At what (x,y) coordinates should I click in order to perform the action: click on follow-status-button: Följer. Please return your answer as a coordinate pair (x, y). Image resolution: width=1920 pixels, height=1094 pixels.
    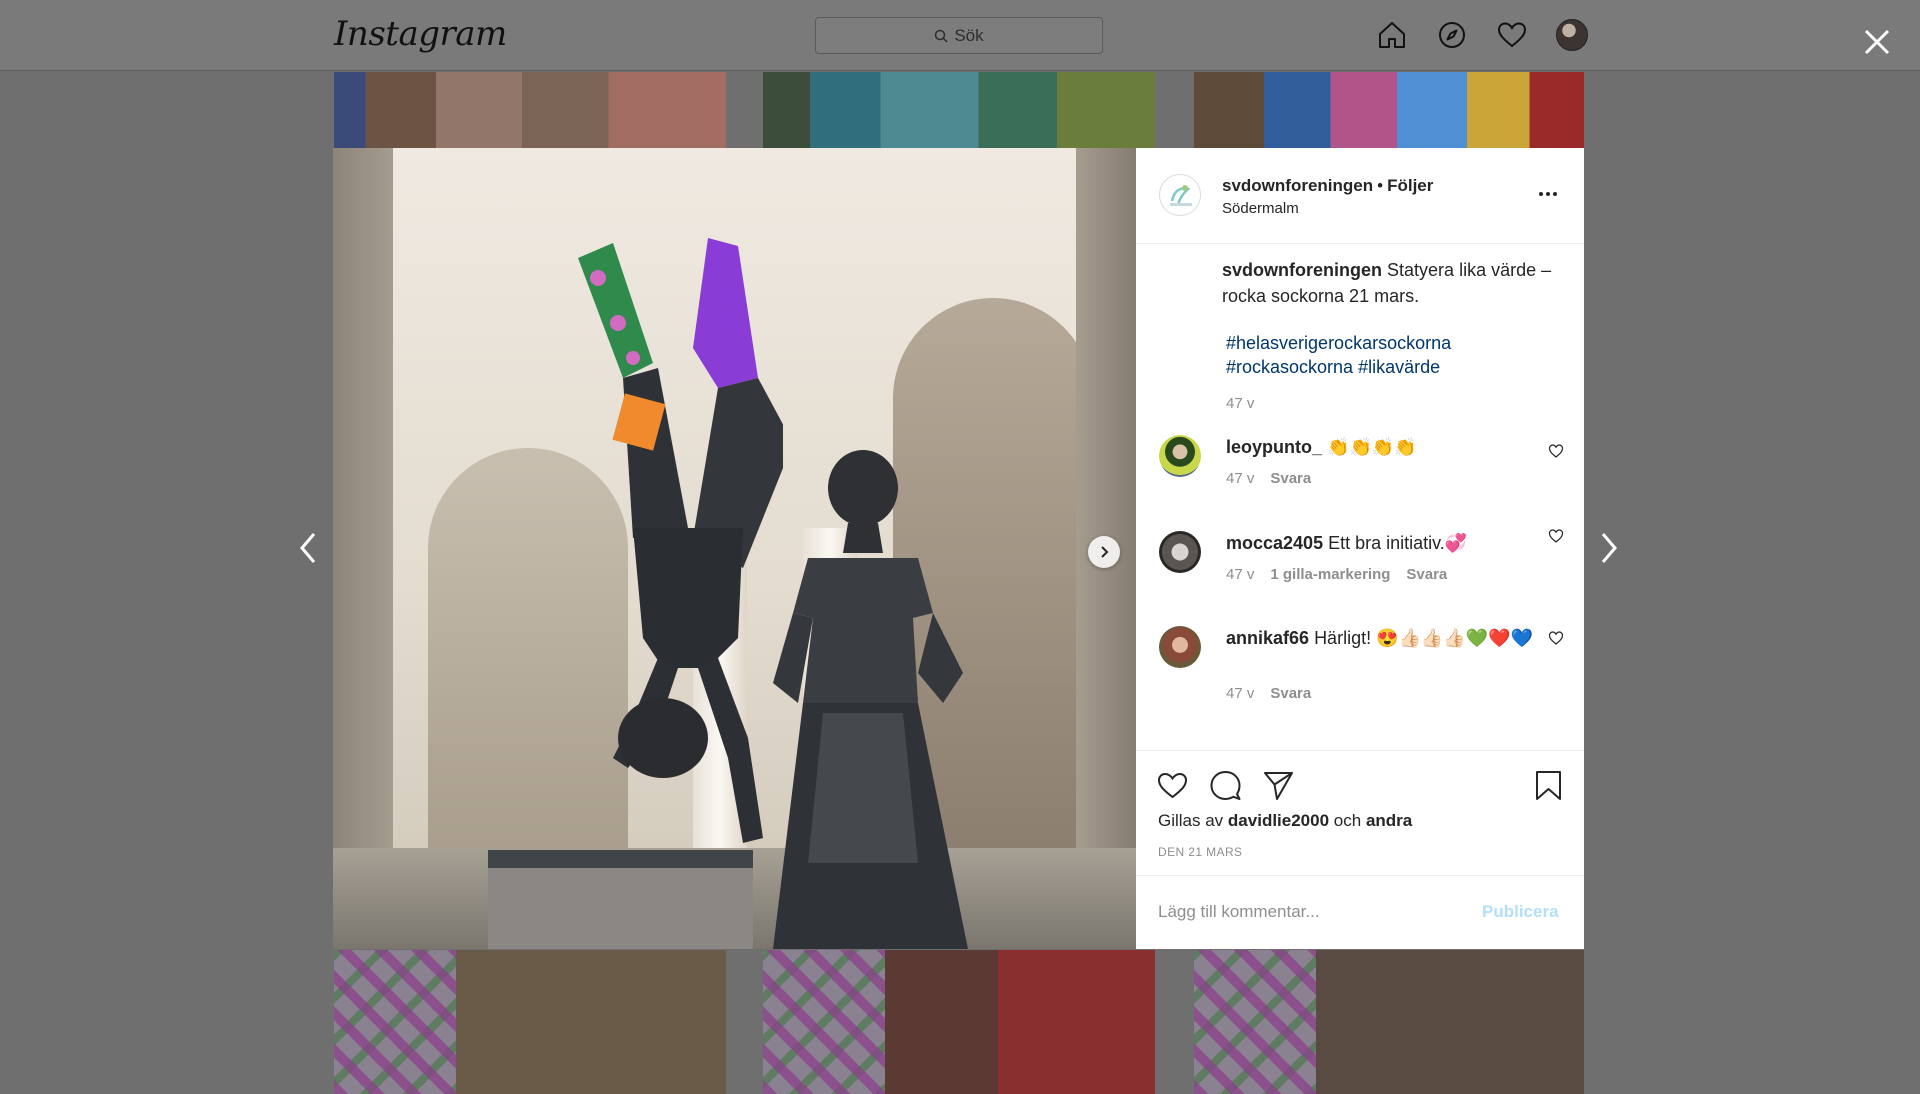
    Looking at the image, I should click on (1410, 185).